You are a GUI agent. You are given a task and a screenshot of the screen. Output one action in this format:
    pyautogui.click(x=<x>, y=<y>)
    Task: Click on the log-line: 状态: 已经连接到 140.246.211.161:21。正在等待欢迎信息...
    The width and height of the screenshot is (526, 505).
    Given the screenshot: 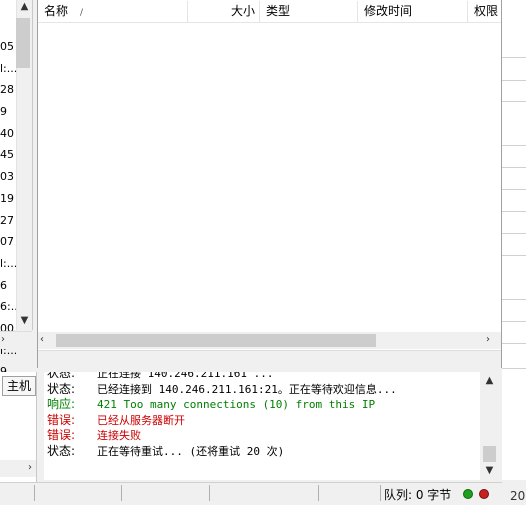 What is the action you would take?
    pyautogui.click(x=222, y=388)
    